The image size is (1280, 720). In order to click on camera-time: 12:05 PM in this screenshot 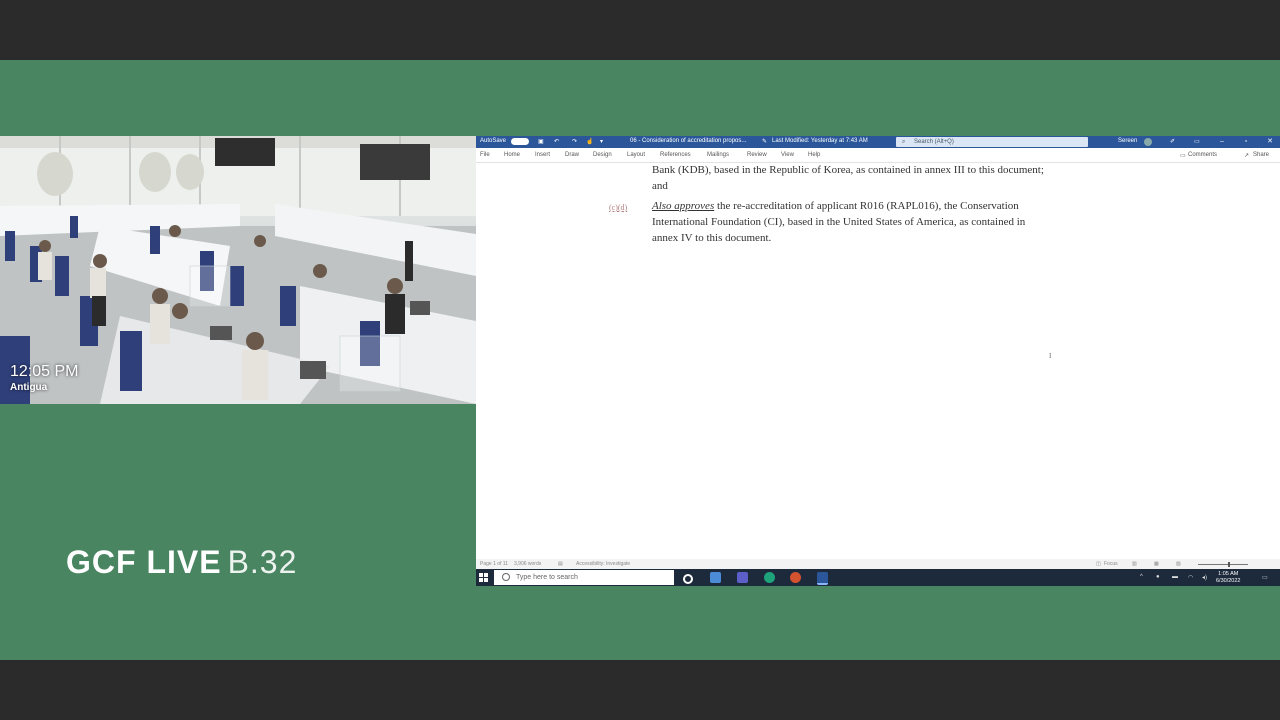, I will do `click(44, 371)`.